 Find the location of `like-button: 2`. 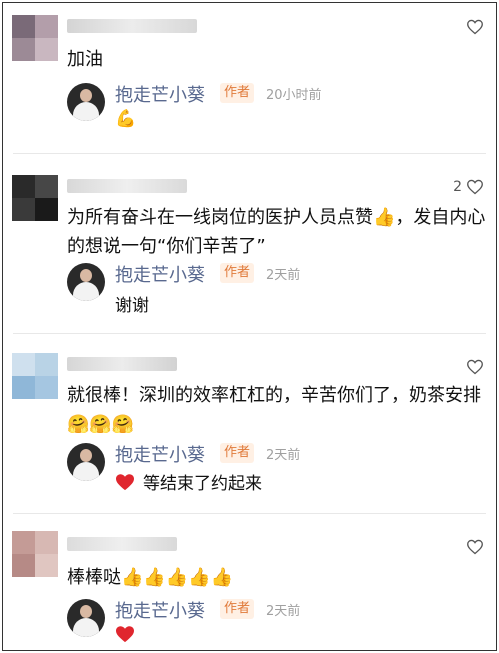

like-button: 2 is located at coordinates (468, 187).